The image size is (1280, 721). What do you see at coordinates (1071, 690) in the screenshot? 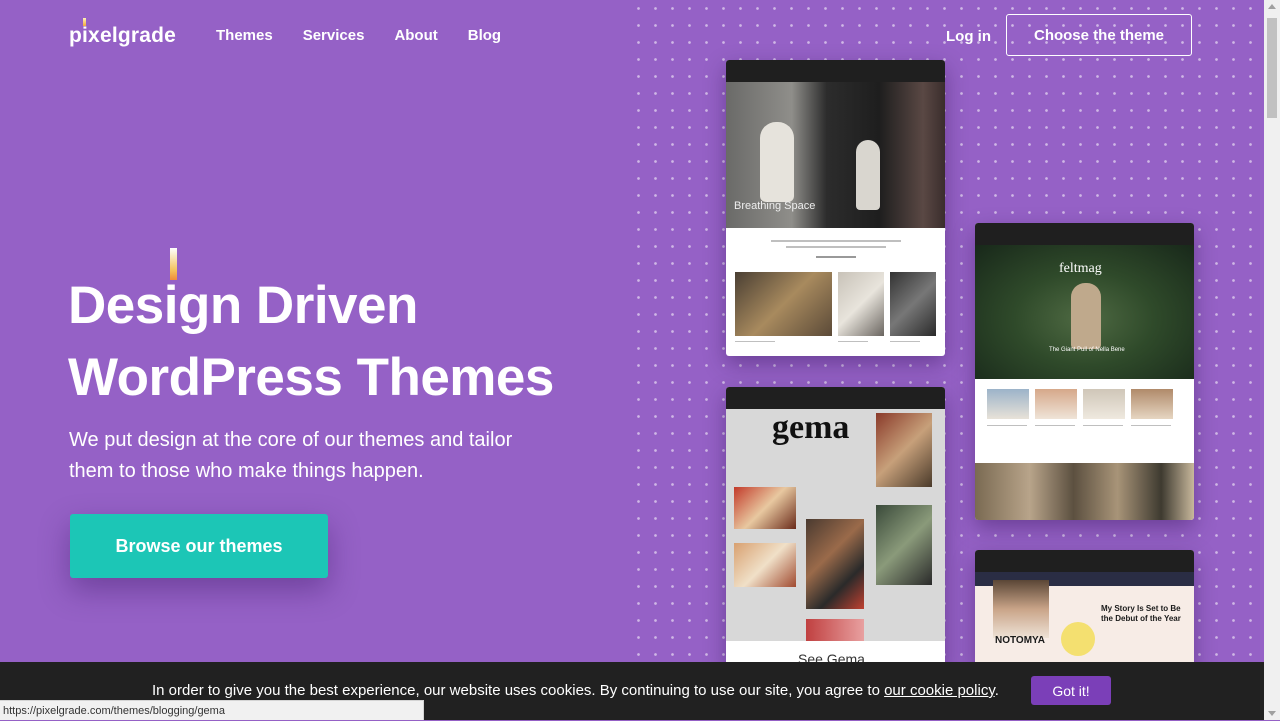
I see `cookie-accept-button: Got it!` at bounding box center [1071, 690].